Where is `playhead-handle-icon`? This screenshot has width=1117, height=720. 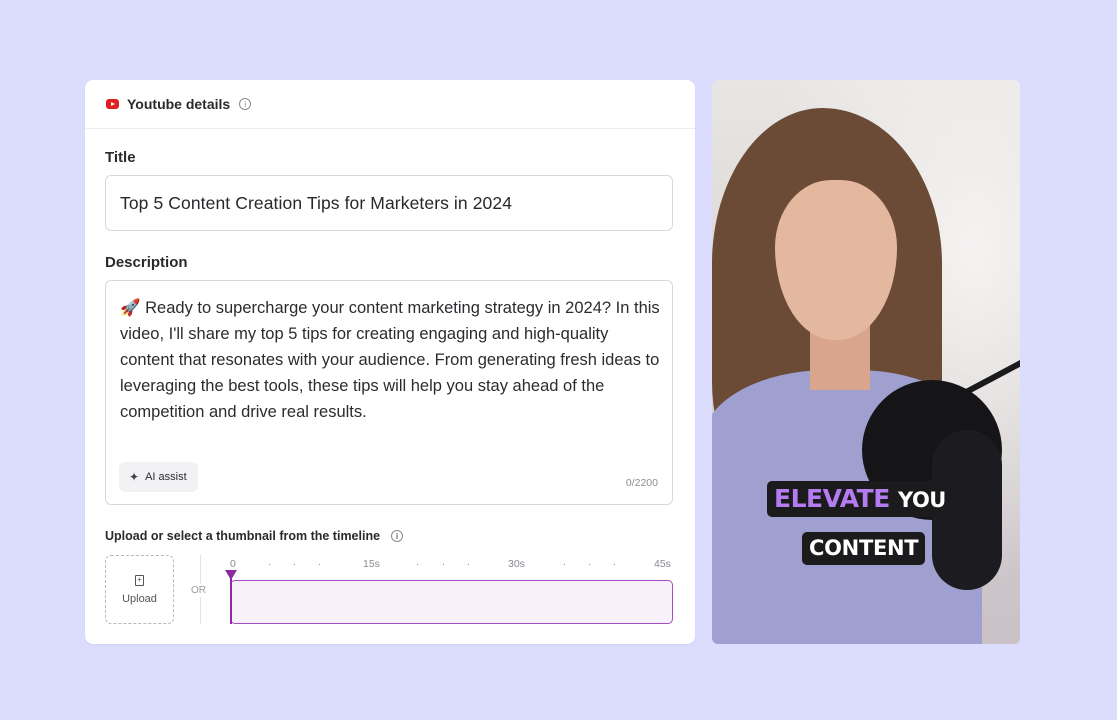
playhead-handle-icon is located at coordinates (231, 575).